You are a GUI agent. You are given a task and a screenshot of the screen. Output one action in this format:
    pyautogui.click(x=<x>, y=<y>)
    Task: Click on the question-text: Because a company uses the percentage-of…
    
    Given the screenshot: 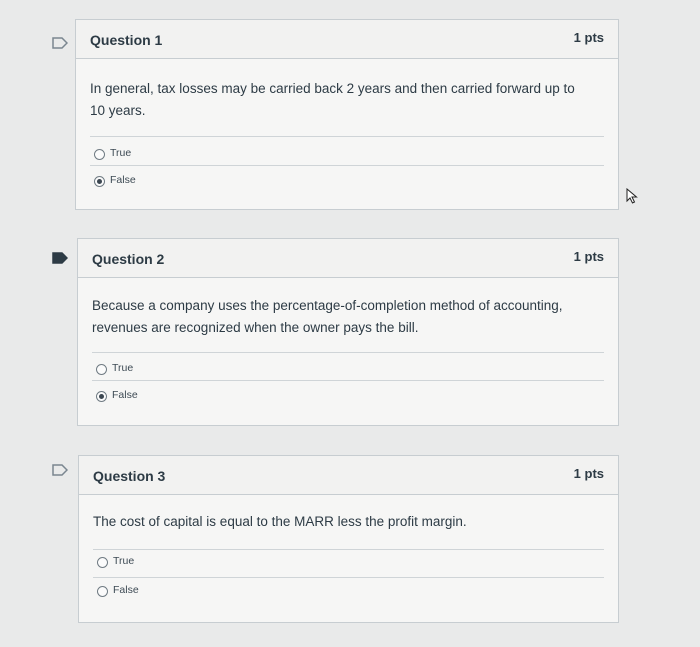 What is the action you would take?
    pyautogui.click(x=327, y=316)
    